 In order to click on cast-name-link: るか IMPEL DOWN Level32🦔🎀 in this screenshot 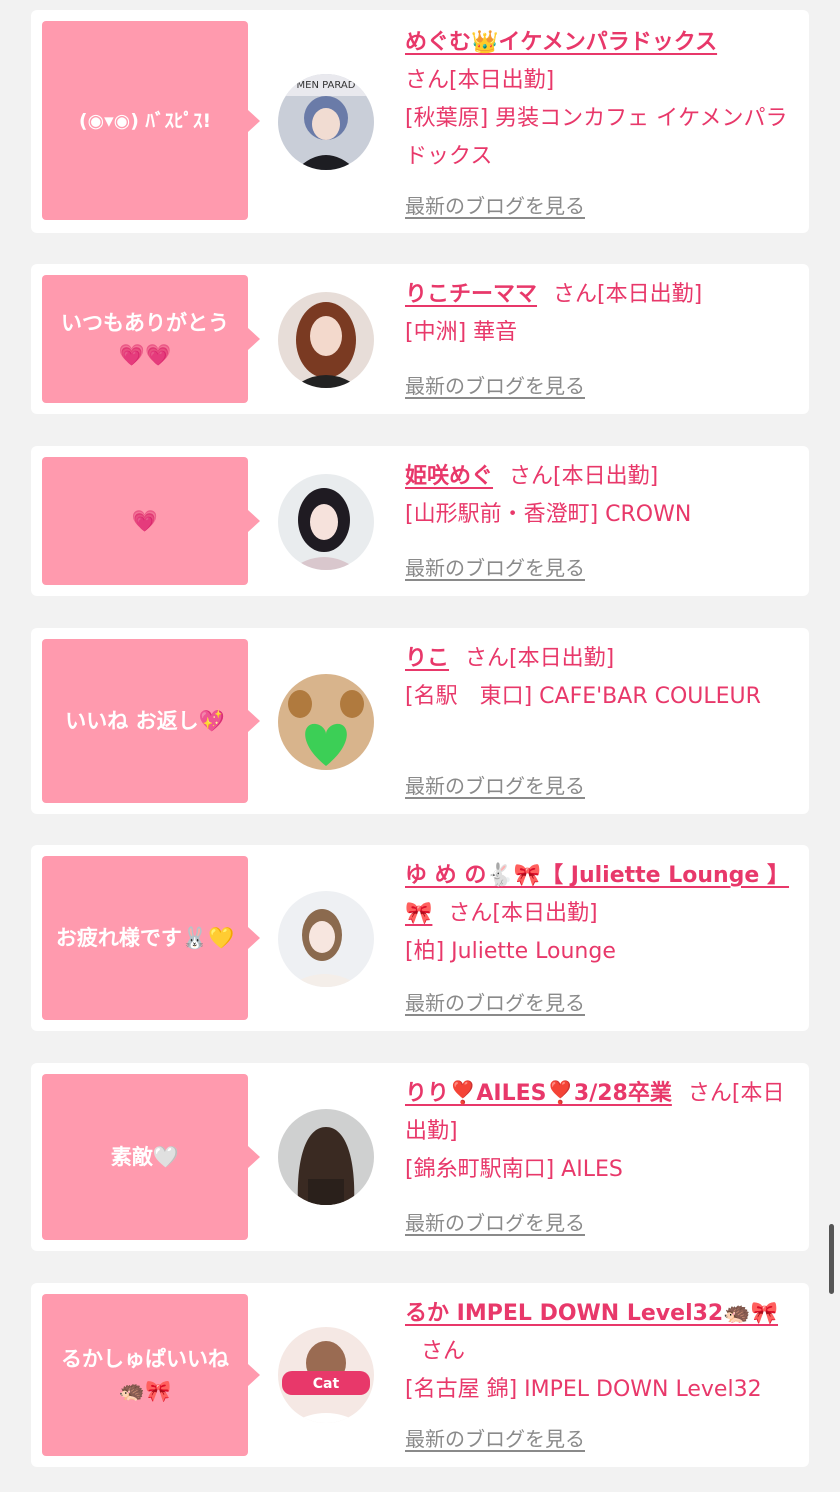, I will do `click(591, 1313)`.